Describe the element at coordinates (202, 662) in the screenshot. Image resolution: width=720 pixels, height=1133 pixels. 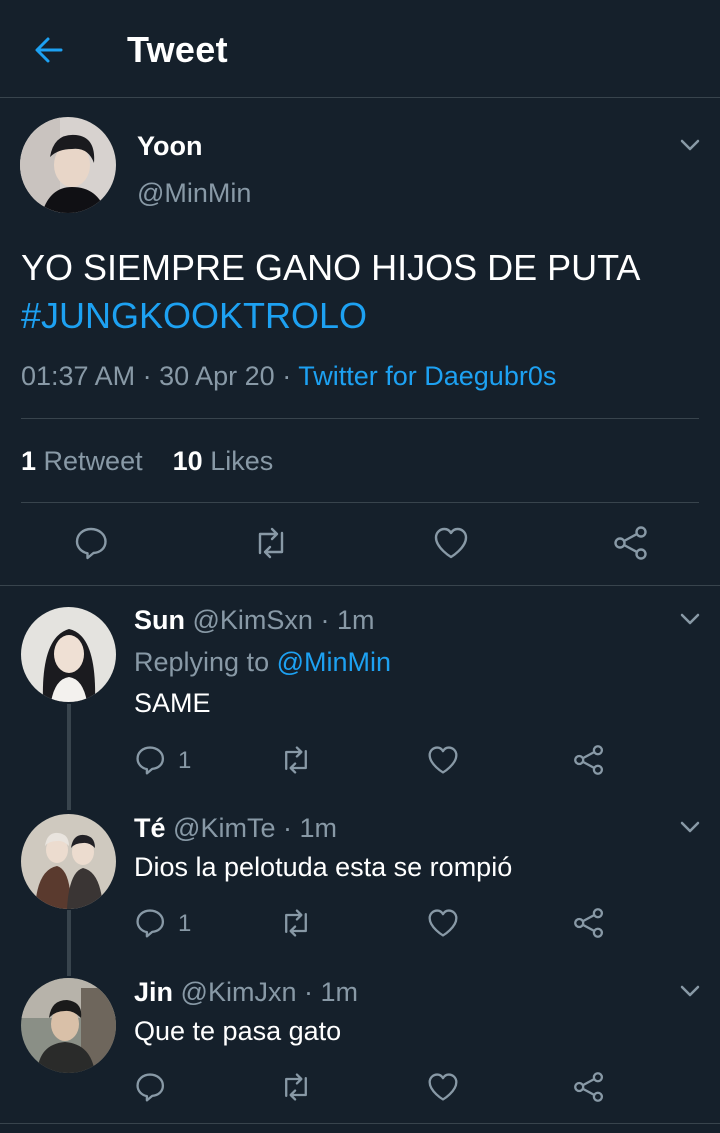
I see `replying-to-label: Replying to` at that location.